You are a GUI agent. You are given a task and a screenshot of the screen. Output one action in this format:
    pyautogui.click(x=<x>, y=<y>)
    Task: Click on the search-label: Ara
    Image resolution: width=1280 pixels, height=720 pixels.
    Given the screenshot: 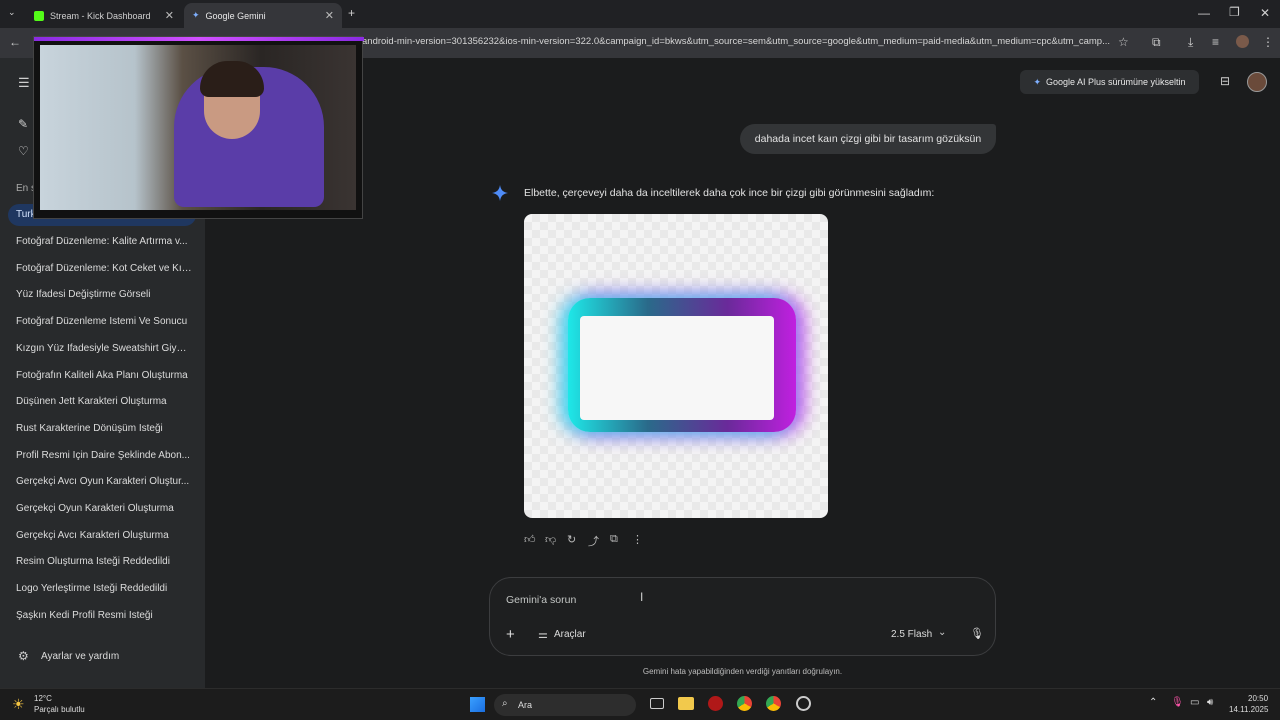 What is the action you would take?
    pyautogui.click(x=525, y=705)
    